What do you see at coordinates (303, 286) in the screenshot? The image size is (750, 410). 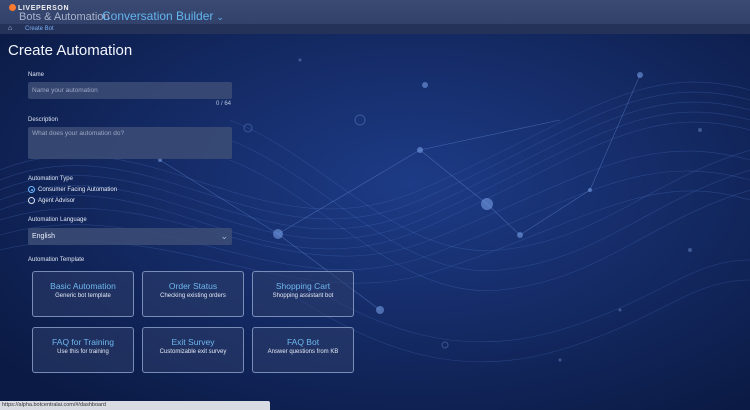 I see `template-title: Shopping Cart` at bounding box center [303, 286].